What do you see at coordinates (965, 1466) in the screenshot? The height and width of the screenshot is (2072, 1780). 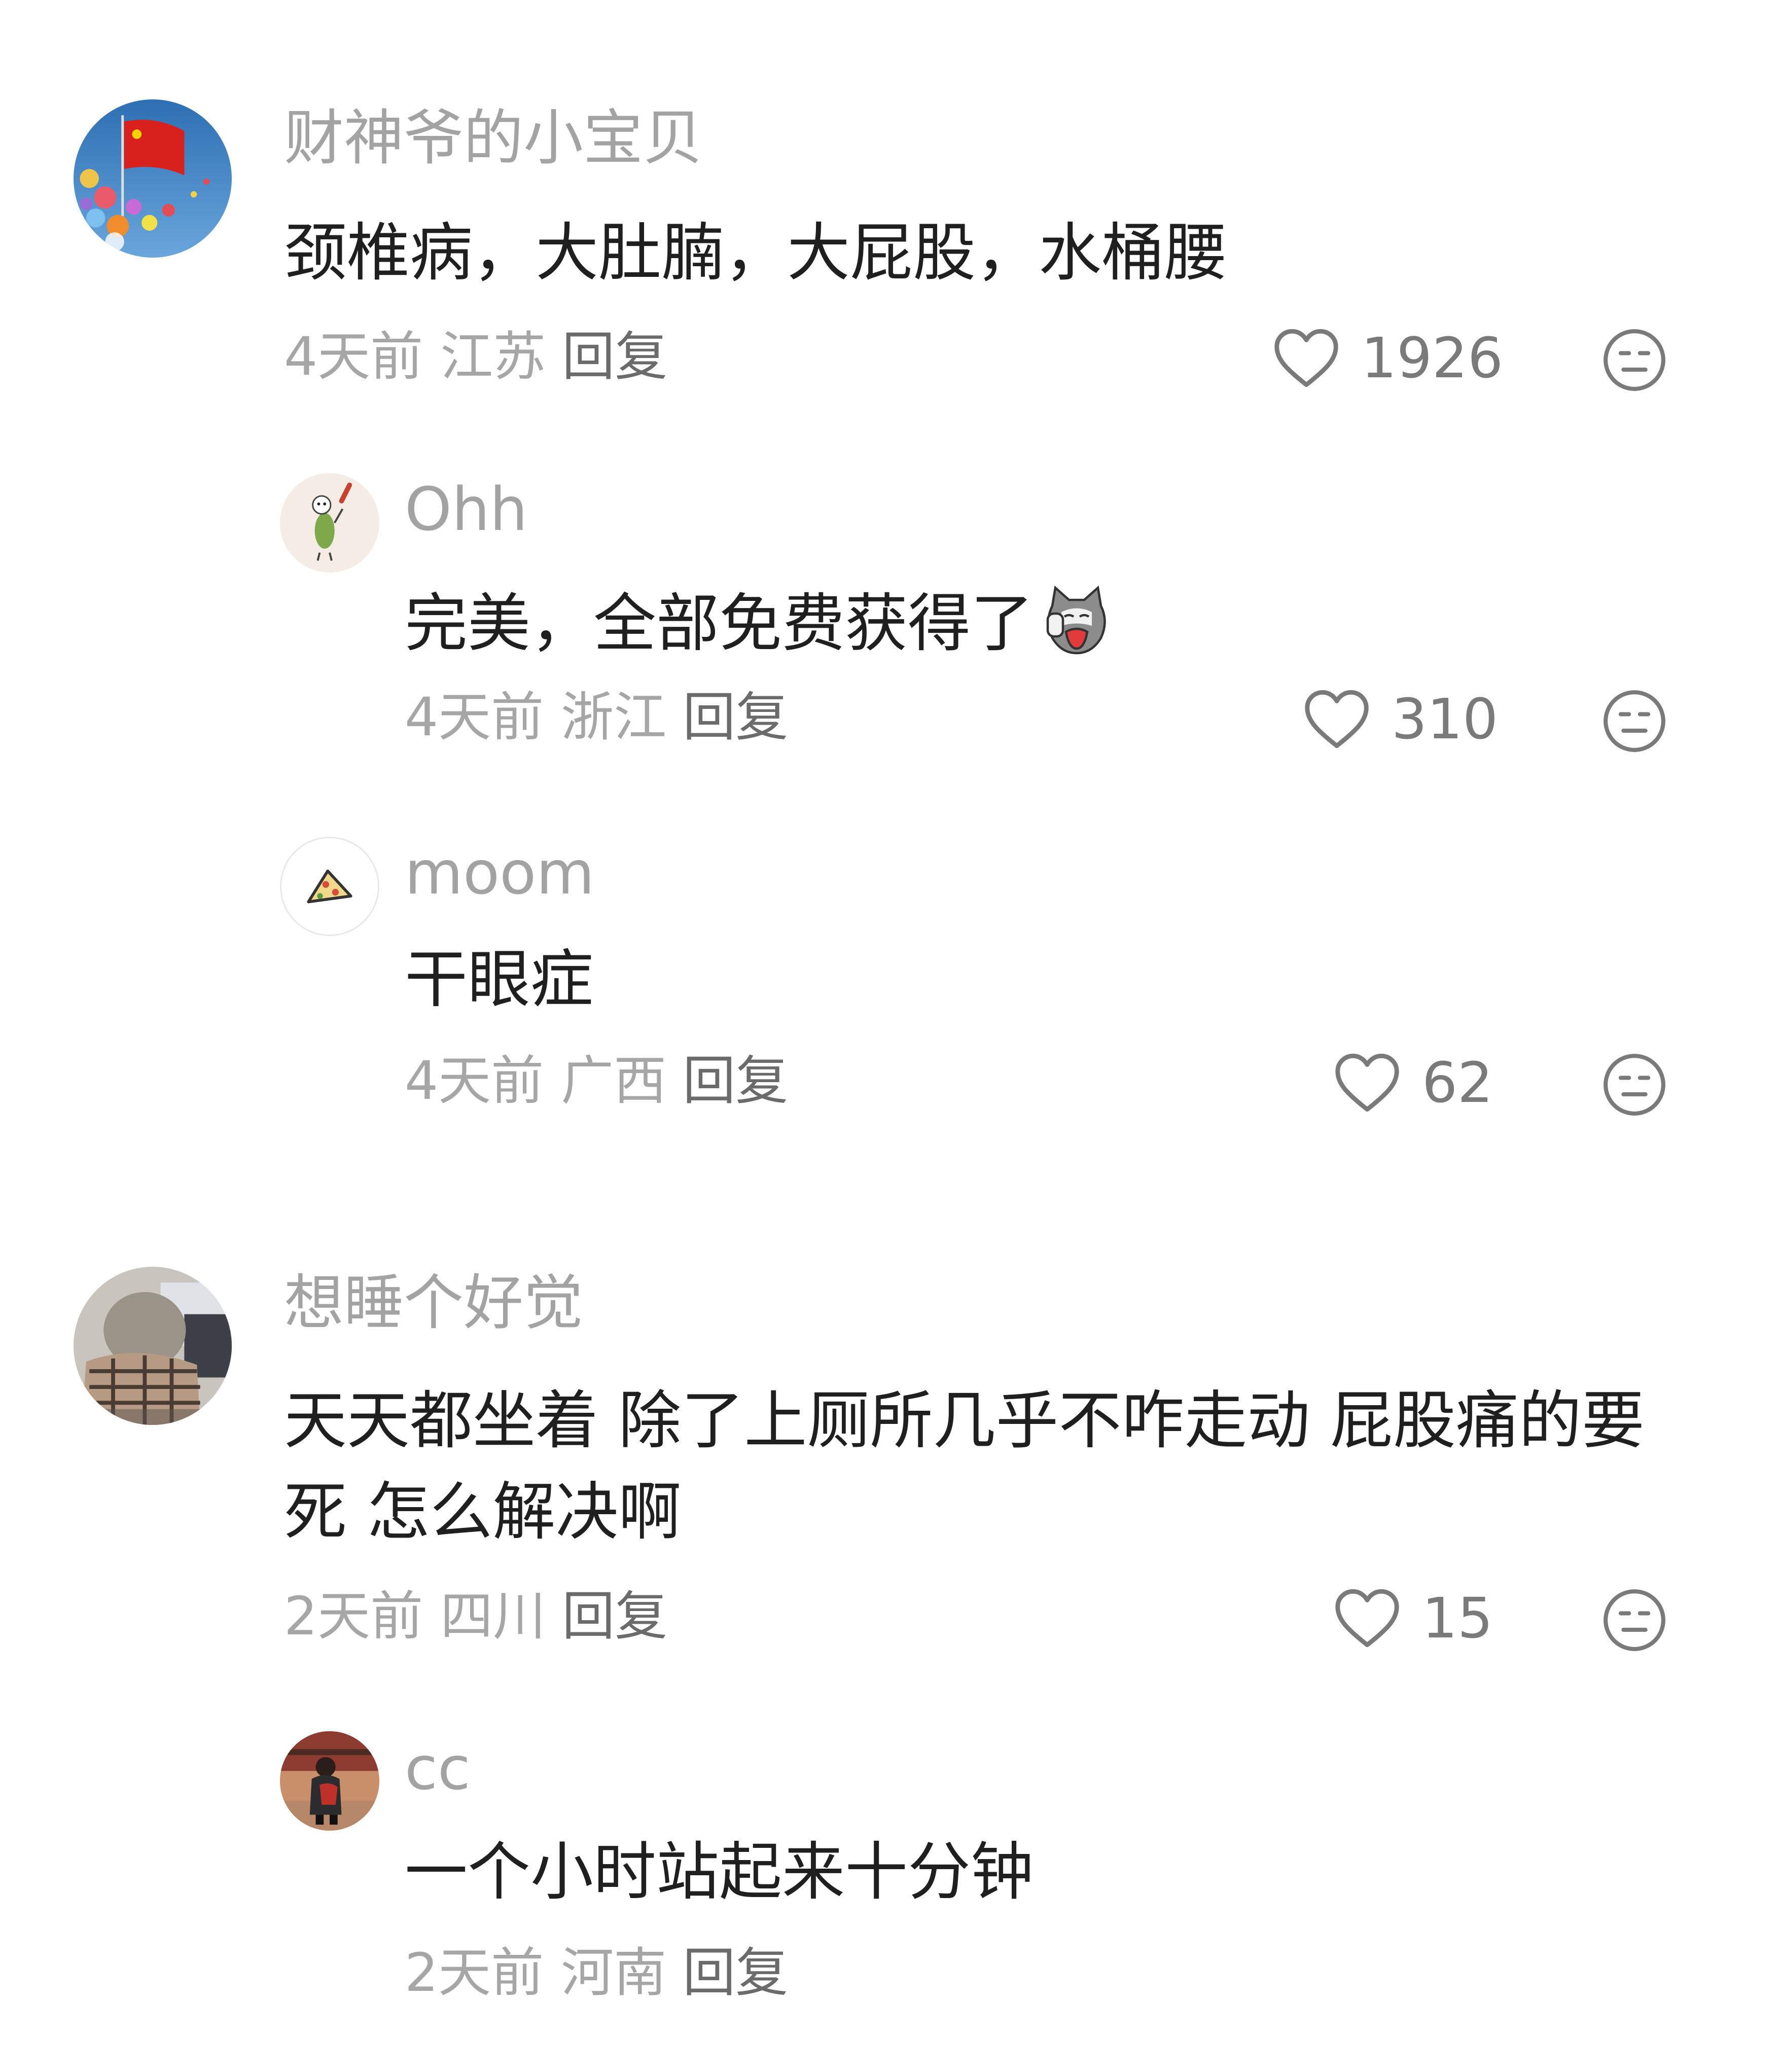 I see `comment-text: 天天都坐着 除了上厕所几乎不咋走动 屁股痛的要死 怎么解决啊` at bounding box center [965, 1466].